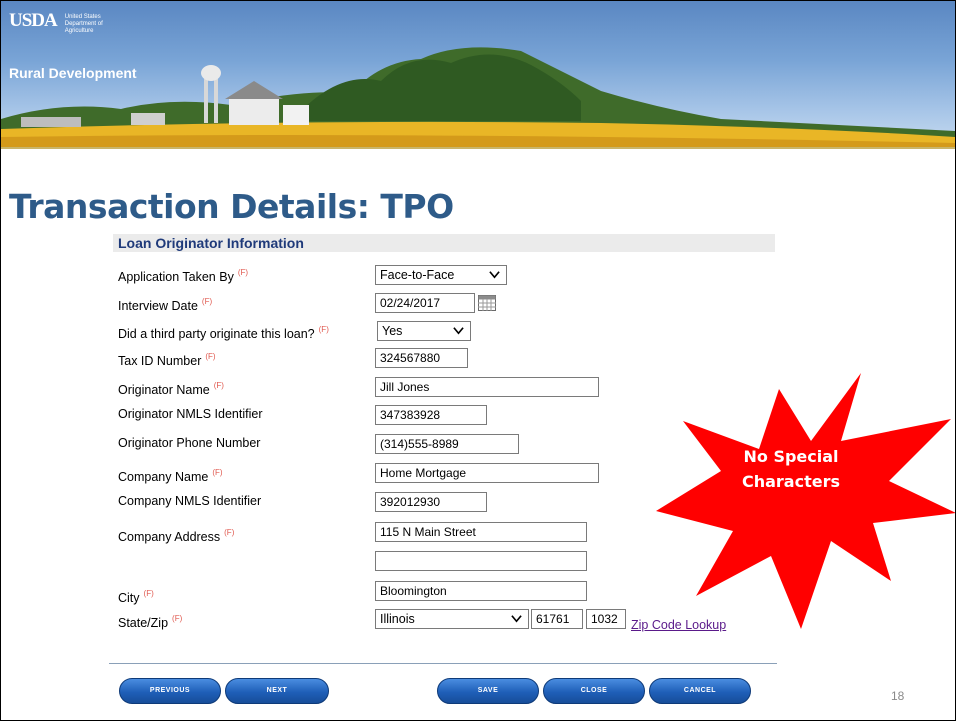 This screenshot has height=721, width=956. Describe the element at coordinates (425, 303) in the screenshot. I see `interview-date-input: 02/24/2017` at that location.